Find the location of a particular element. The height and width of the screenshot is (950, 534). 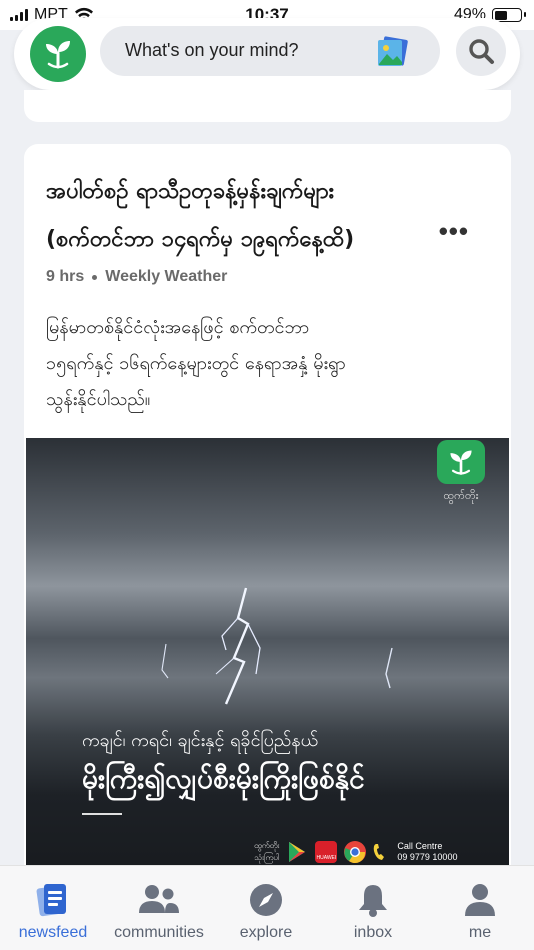

huawei-label: HUAWEI is located at coordinates (326, 858).